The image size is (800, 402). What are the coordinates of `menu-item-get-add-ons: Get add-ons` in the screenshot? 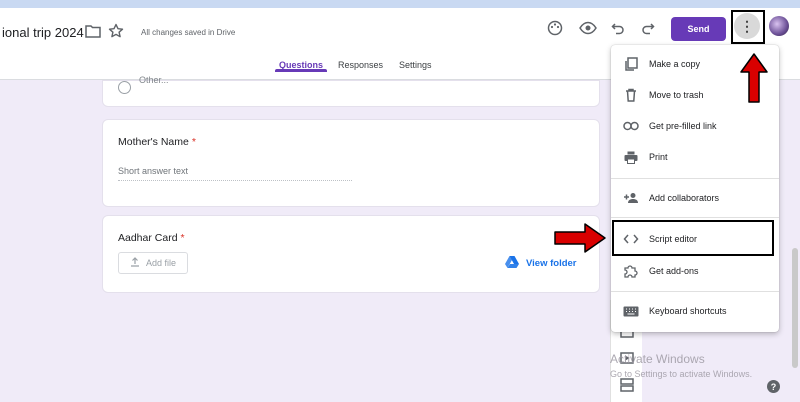 It's located at (695, 271).